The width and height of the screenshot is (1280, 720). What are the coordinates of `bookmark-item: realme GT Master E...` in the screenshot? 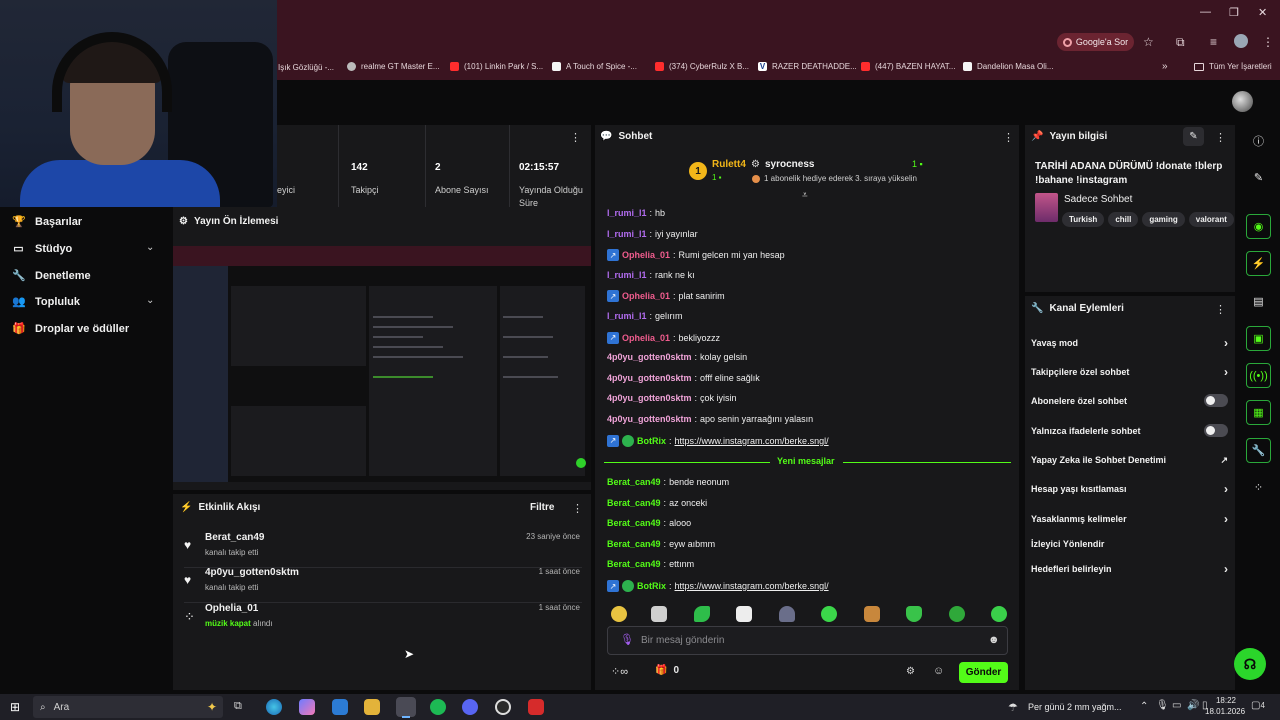 It's located at (393, 66).